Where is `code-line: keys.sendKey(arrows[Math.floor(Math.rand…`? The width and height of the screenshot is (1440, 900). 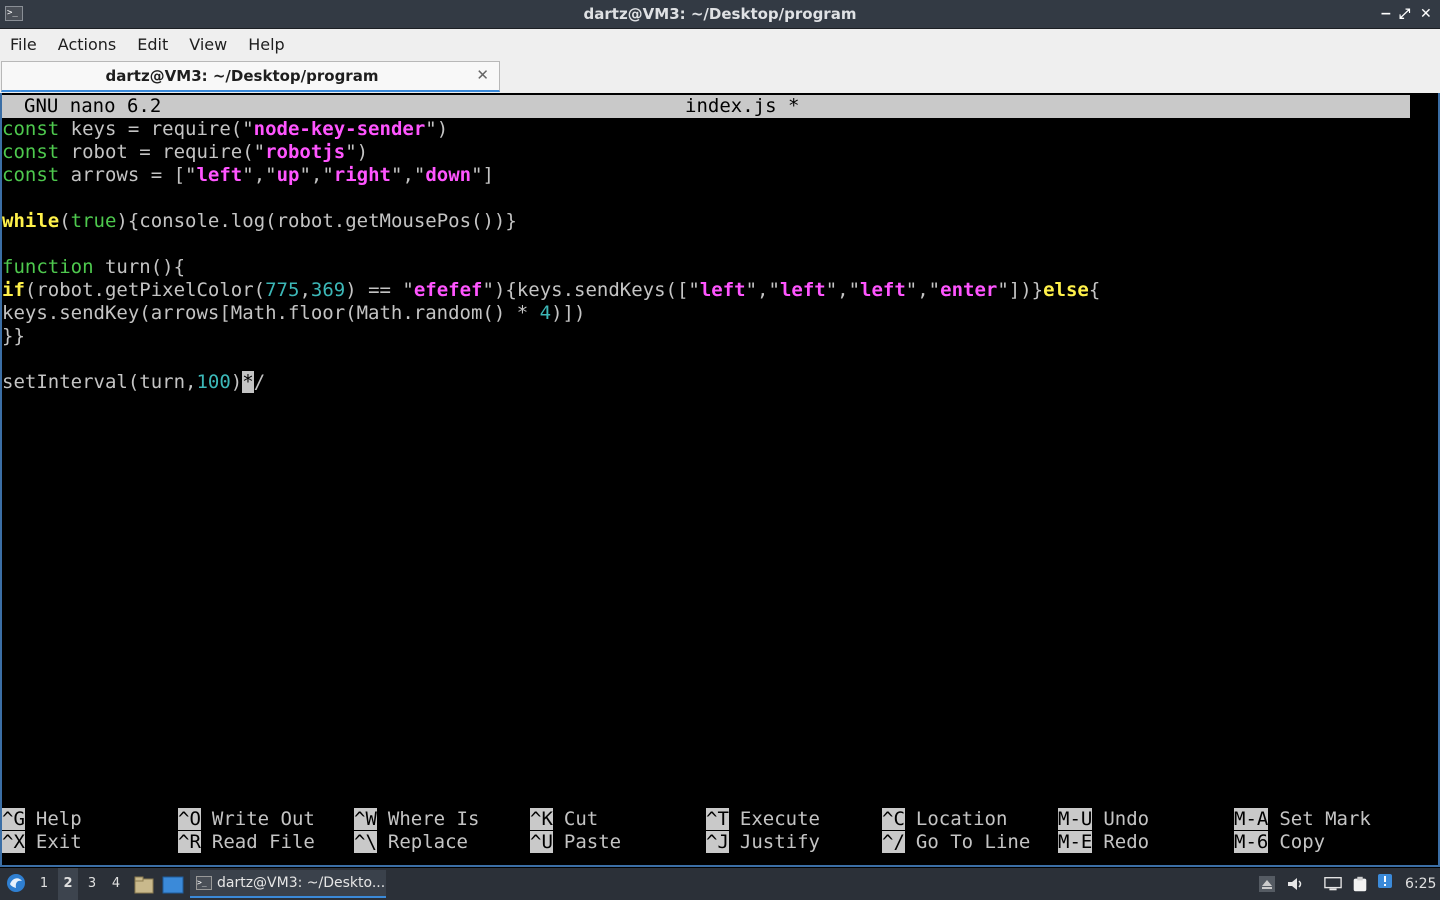 code-line: keys.sendKey(arrows[Math.floor(Math.rand… is located at coordinates (293, 313).